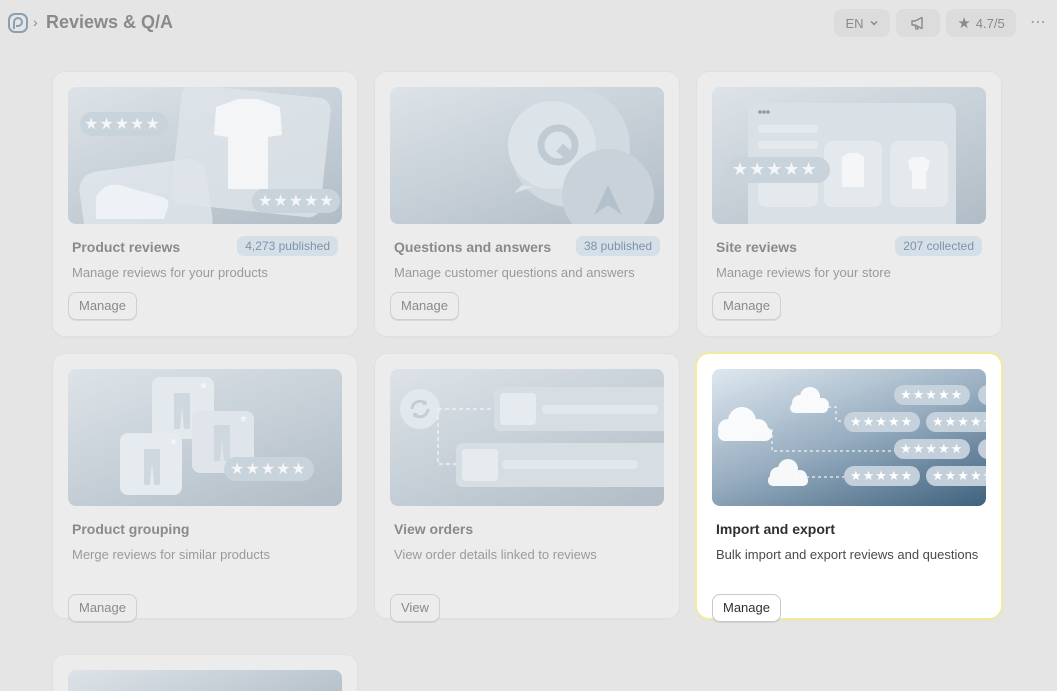 The image size is (1057, 691). I want to click on site-reviews-illustration: ★★★★★, so click(849, 155).